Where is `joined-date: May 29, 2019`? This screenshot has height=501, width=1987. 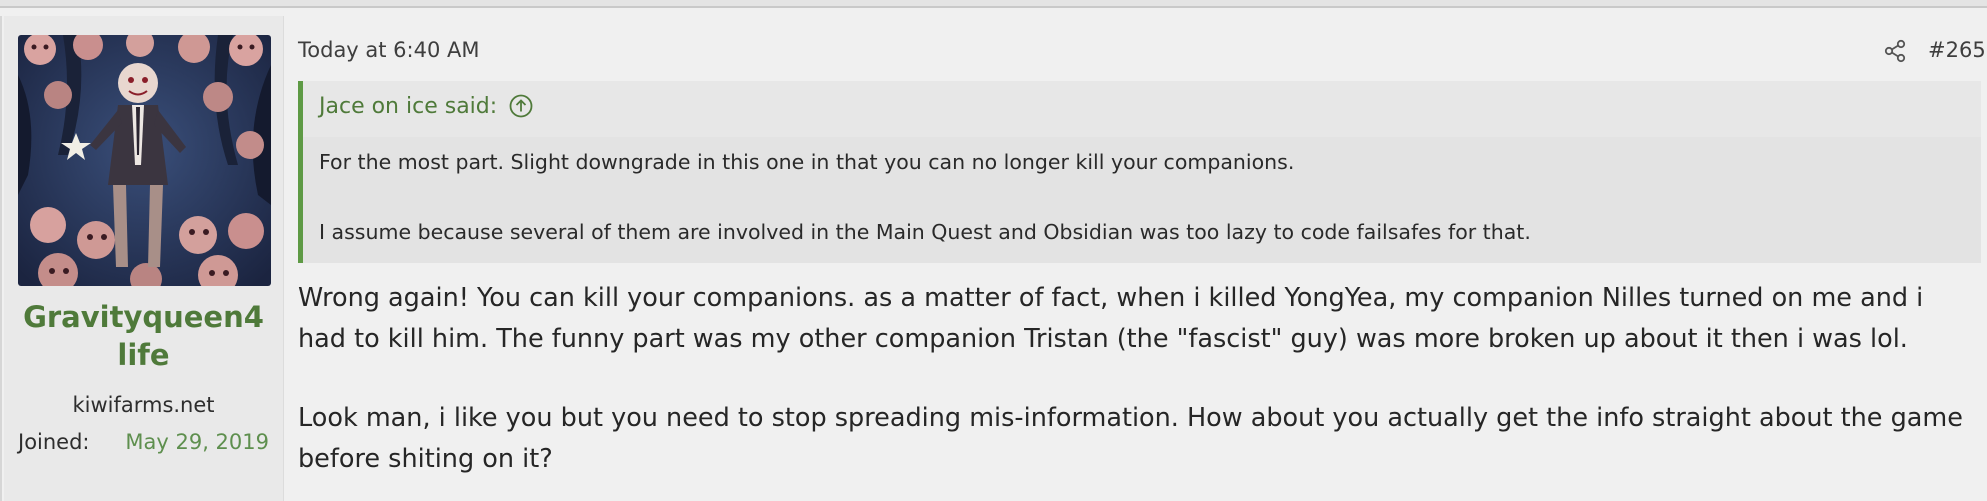
joined-date: May 29, 2019 is located at coordinates (197, 442).